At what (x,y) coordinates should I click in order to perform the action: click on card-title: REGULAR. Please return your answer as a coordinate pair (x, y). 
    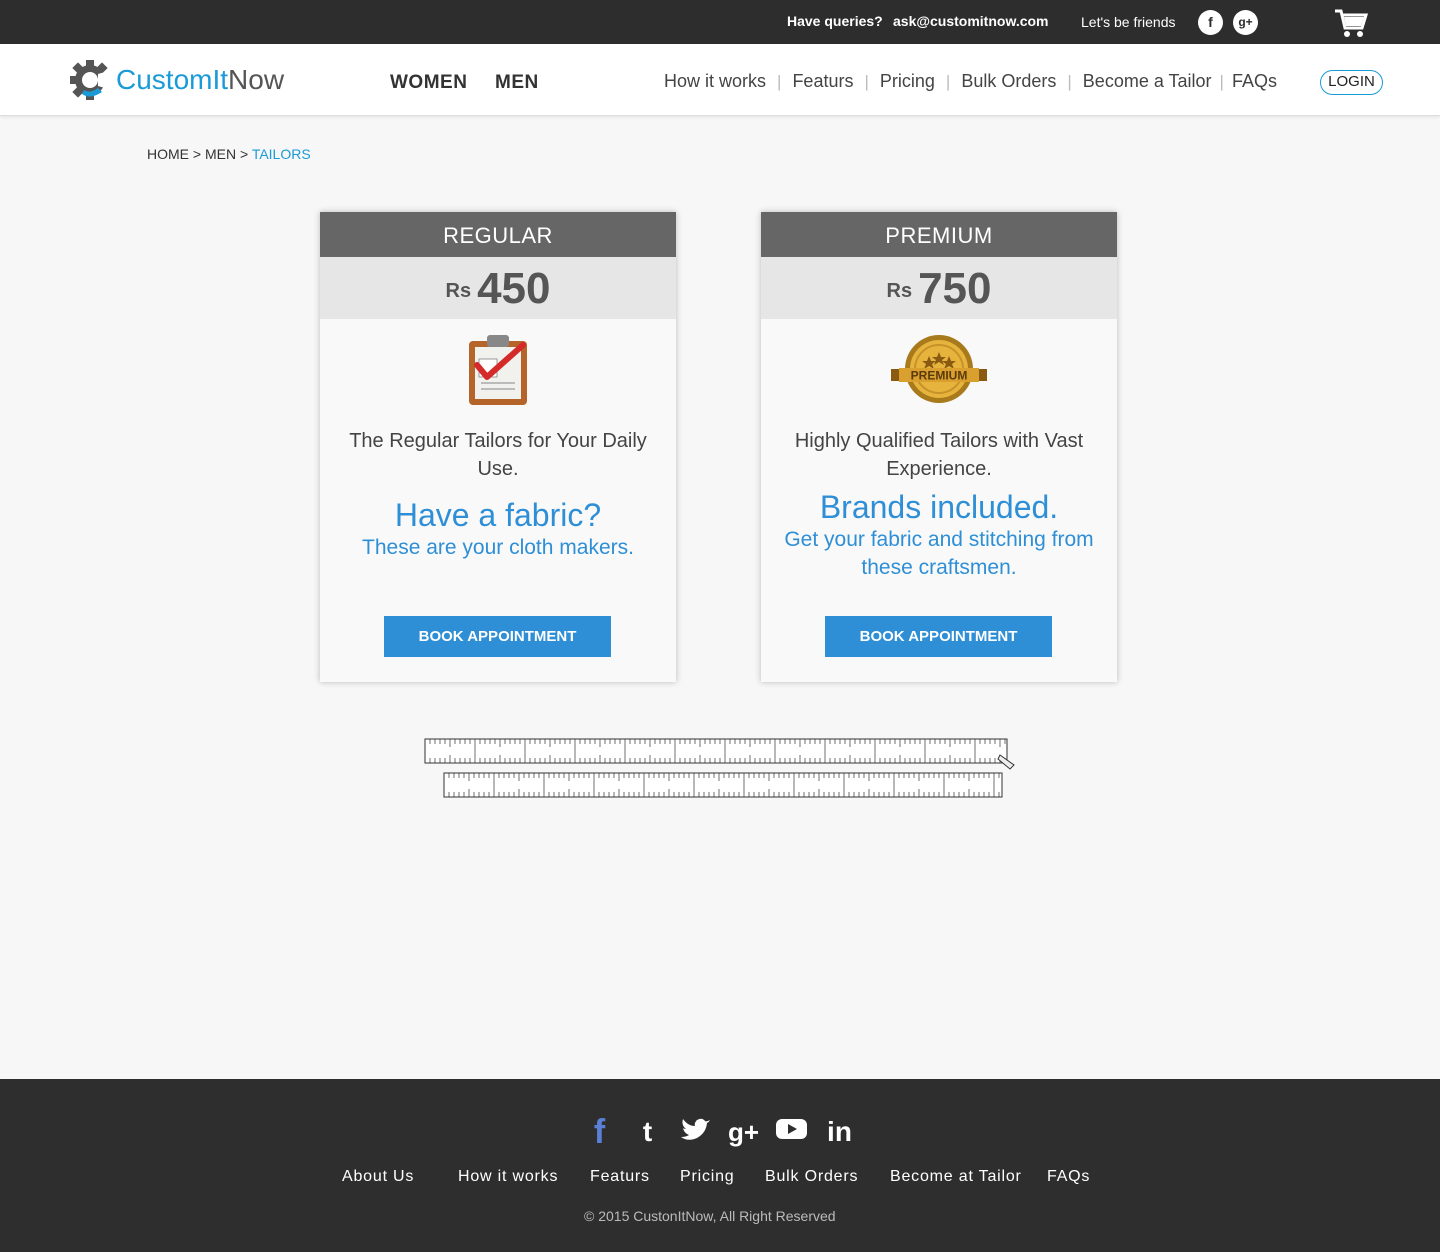
    Looking at the image, I should click on (498, 234).